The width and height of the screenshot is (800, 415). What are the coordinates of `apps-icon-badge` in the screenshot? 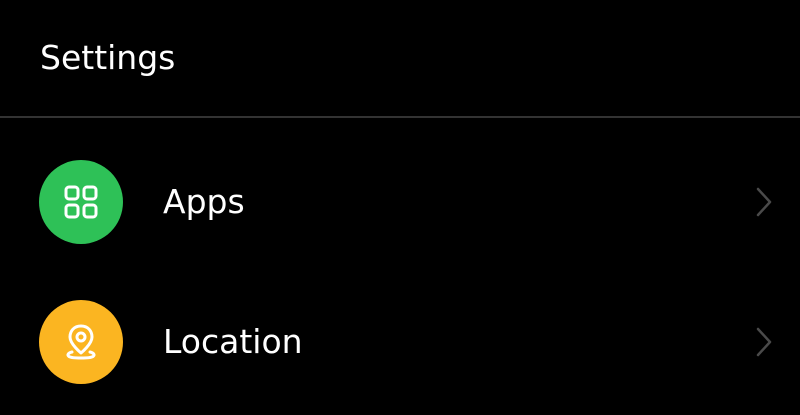 It's located at (81, 202).